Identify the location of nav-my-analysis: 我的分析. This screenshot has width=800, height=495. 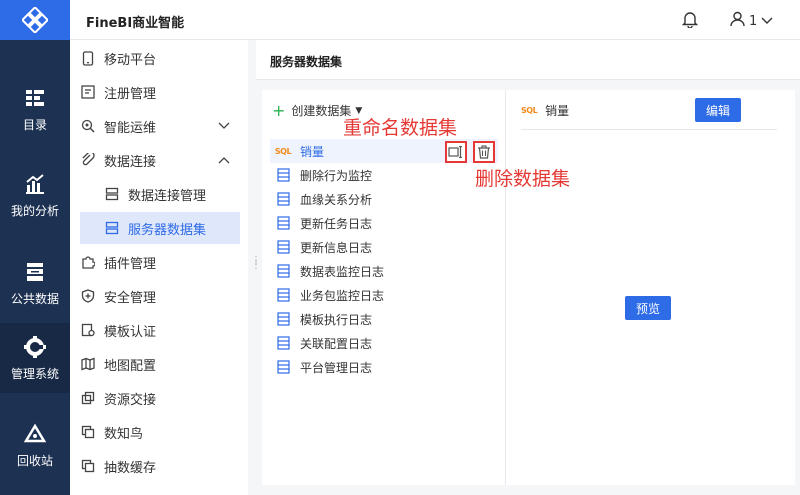
(35, 195).